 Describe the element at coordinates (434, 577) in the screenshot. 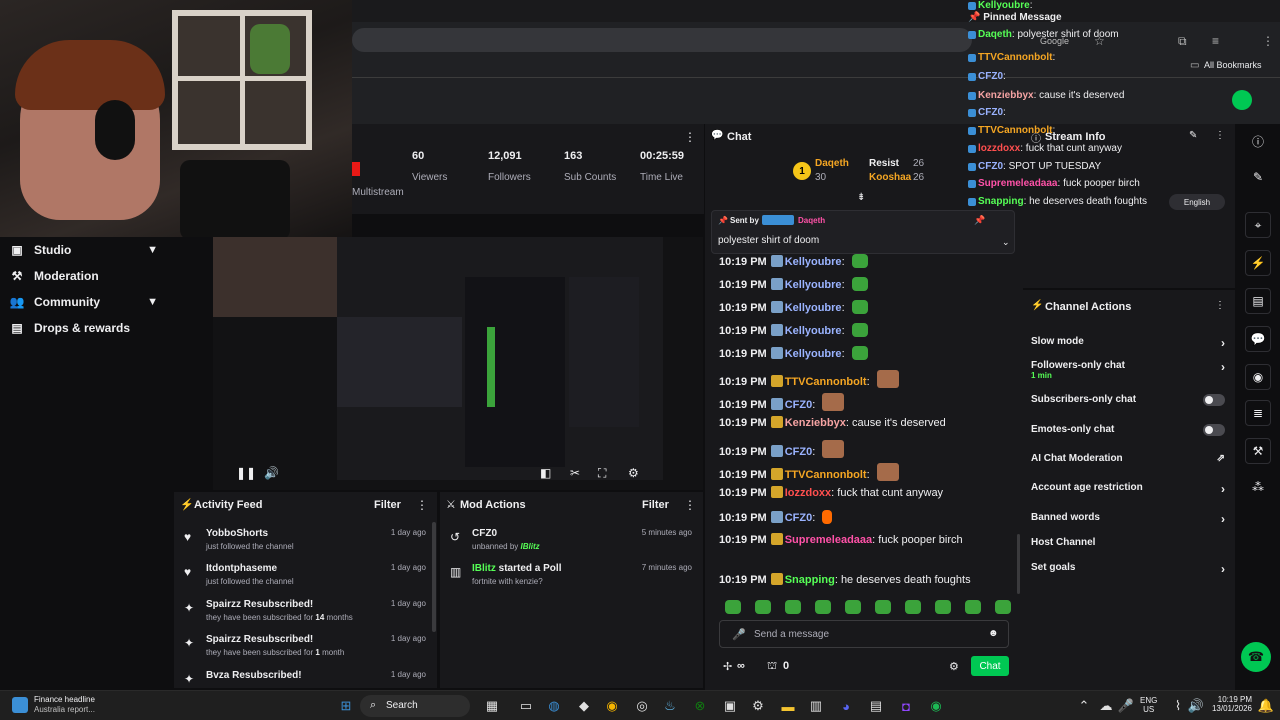

I see `activity-scrollbar` at that location.